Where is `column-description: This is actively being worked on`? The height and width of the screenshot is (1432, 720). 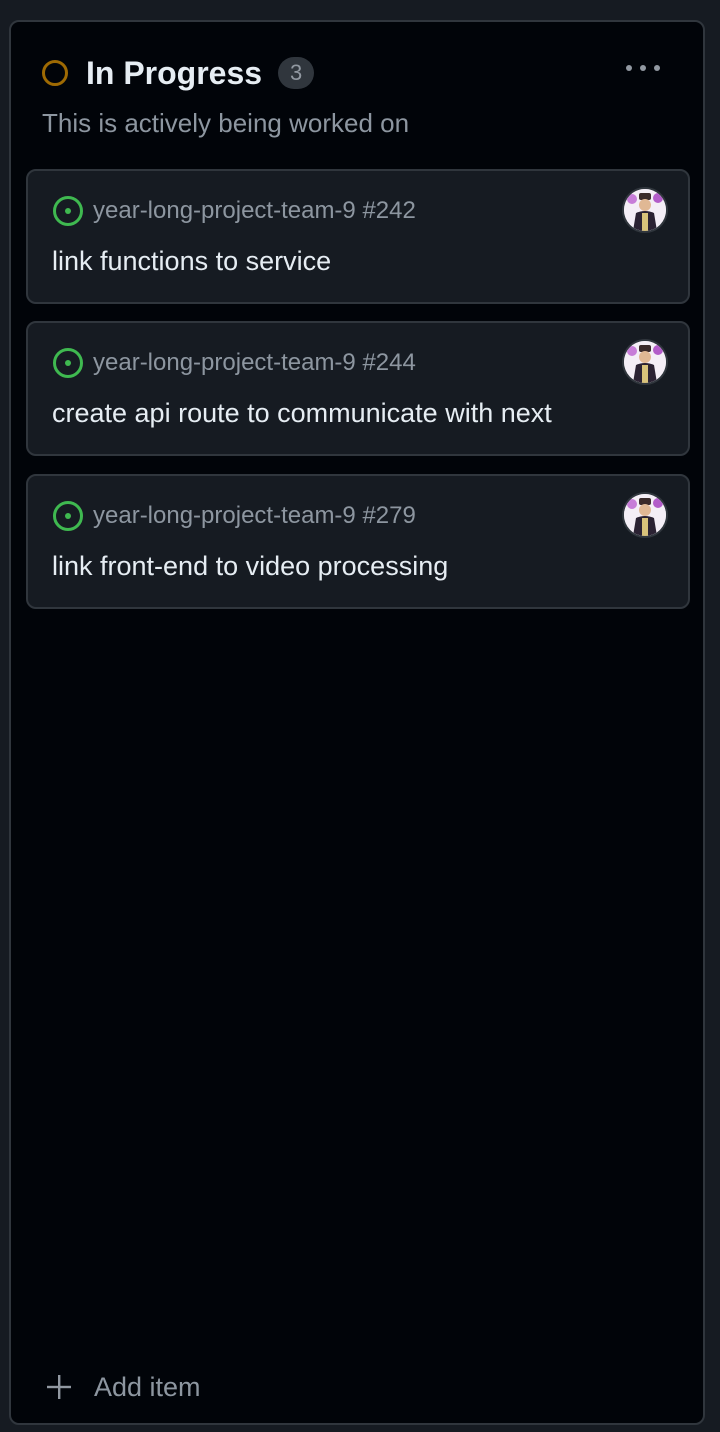
column-description: This is actively being worked on is located at coordinates (226, 123).